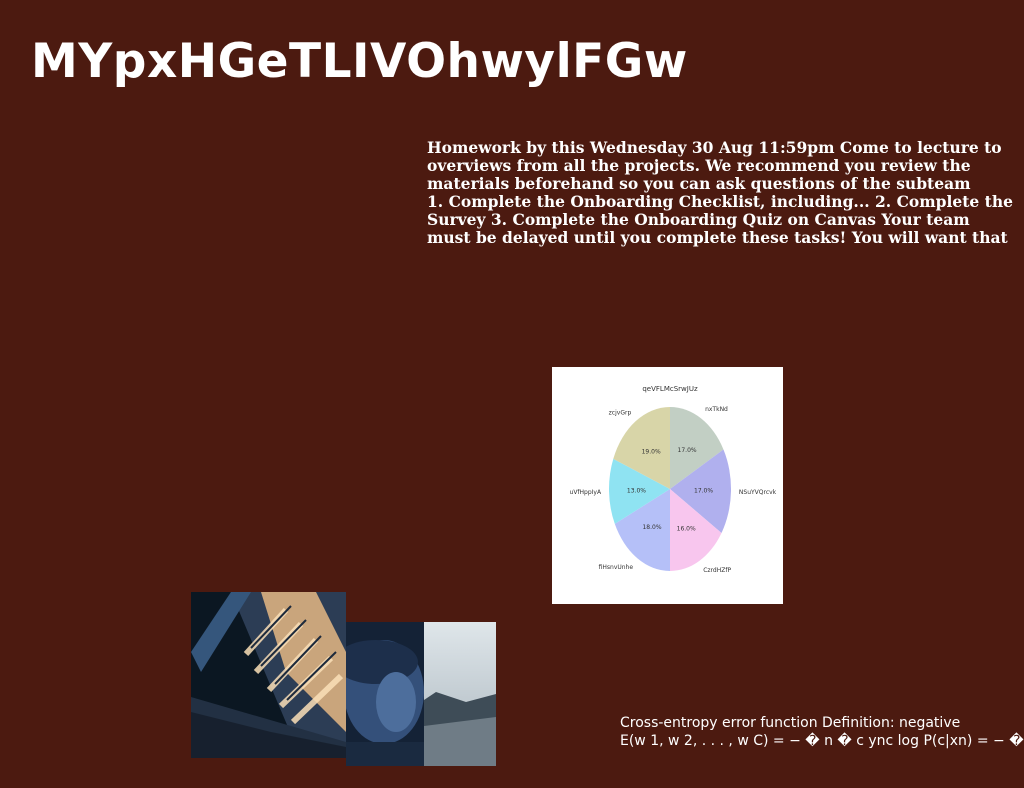  Describe the element at coordinates (620, 412) in the screenshot. I see `pie-category-label: zcjvGrp` at that location.